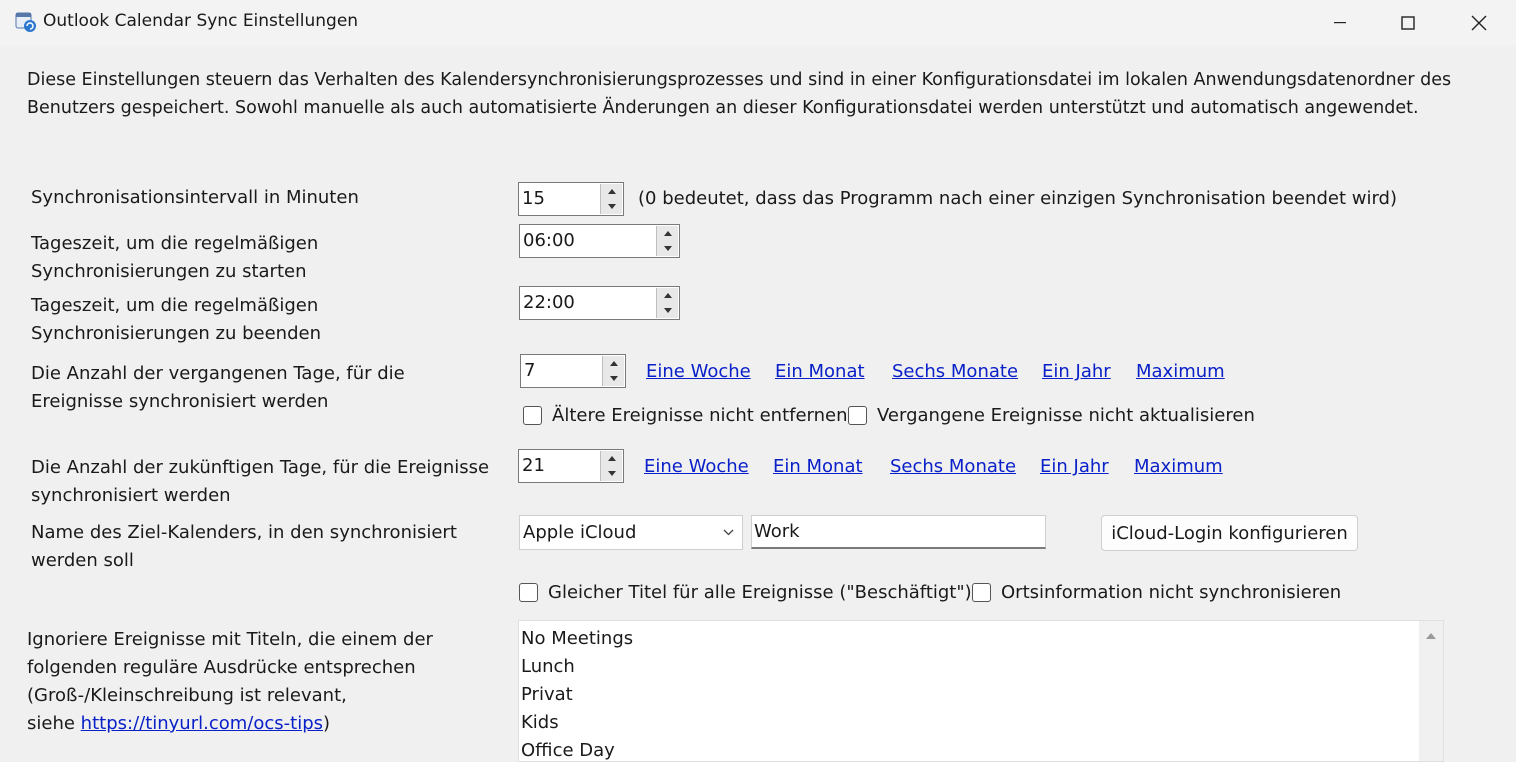 This screenshot has height=762, width=1516. What do you see at coordinates (580, 532) in the screenshot?
I see `calendar-provider-value: Apple iCloud` at bounding box center [580, 532].